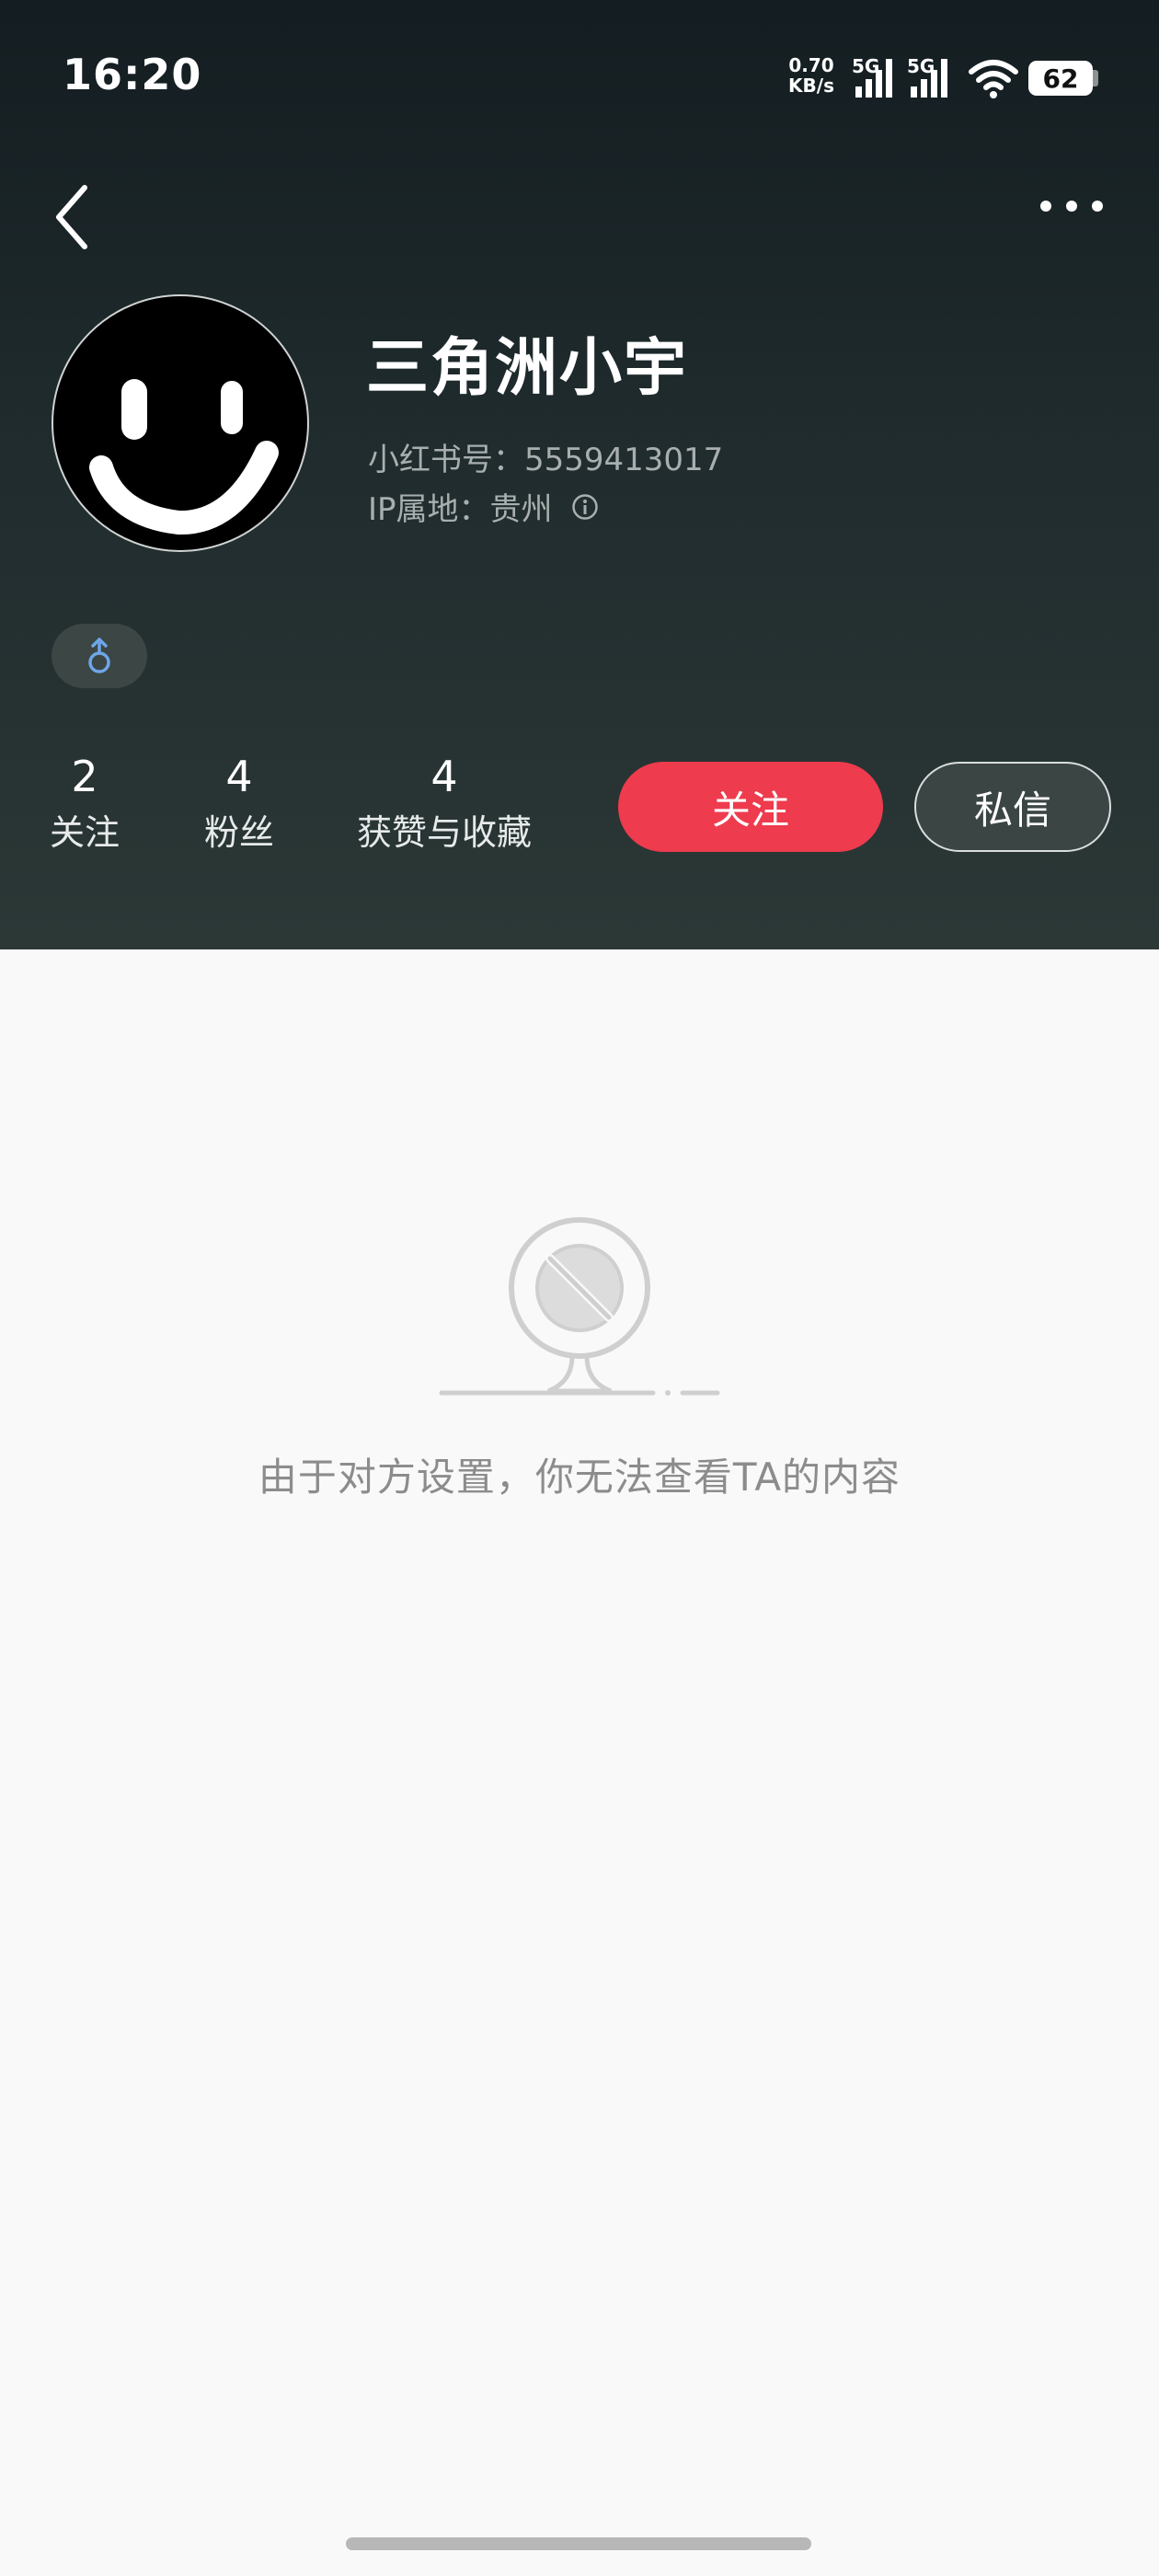 This screenshot has width=1159, height=2576. I want to click on back-arrow-icon, so click(75, 215).